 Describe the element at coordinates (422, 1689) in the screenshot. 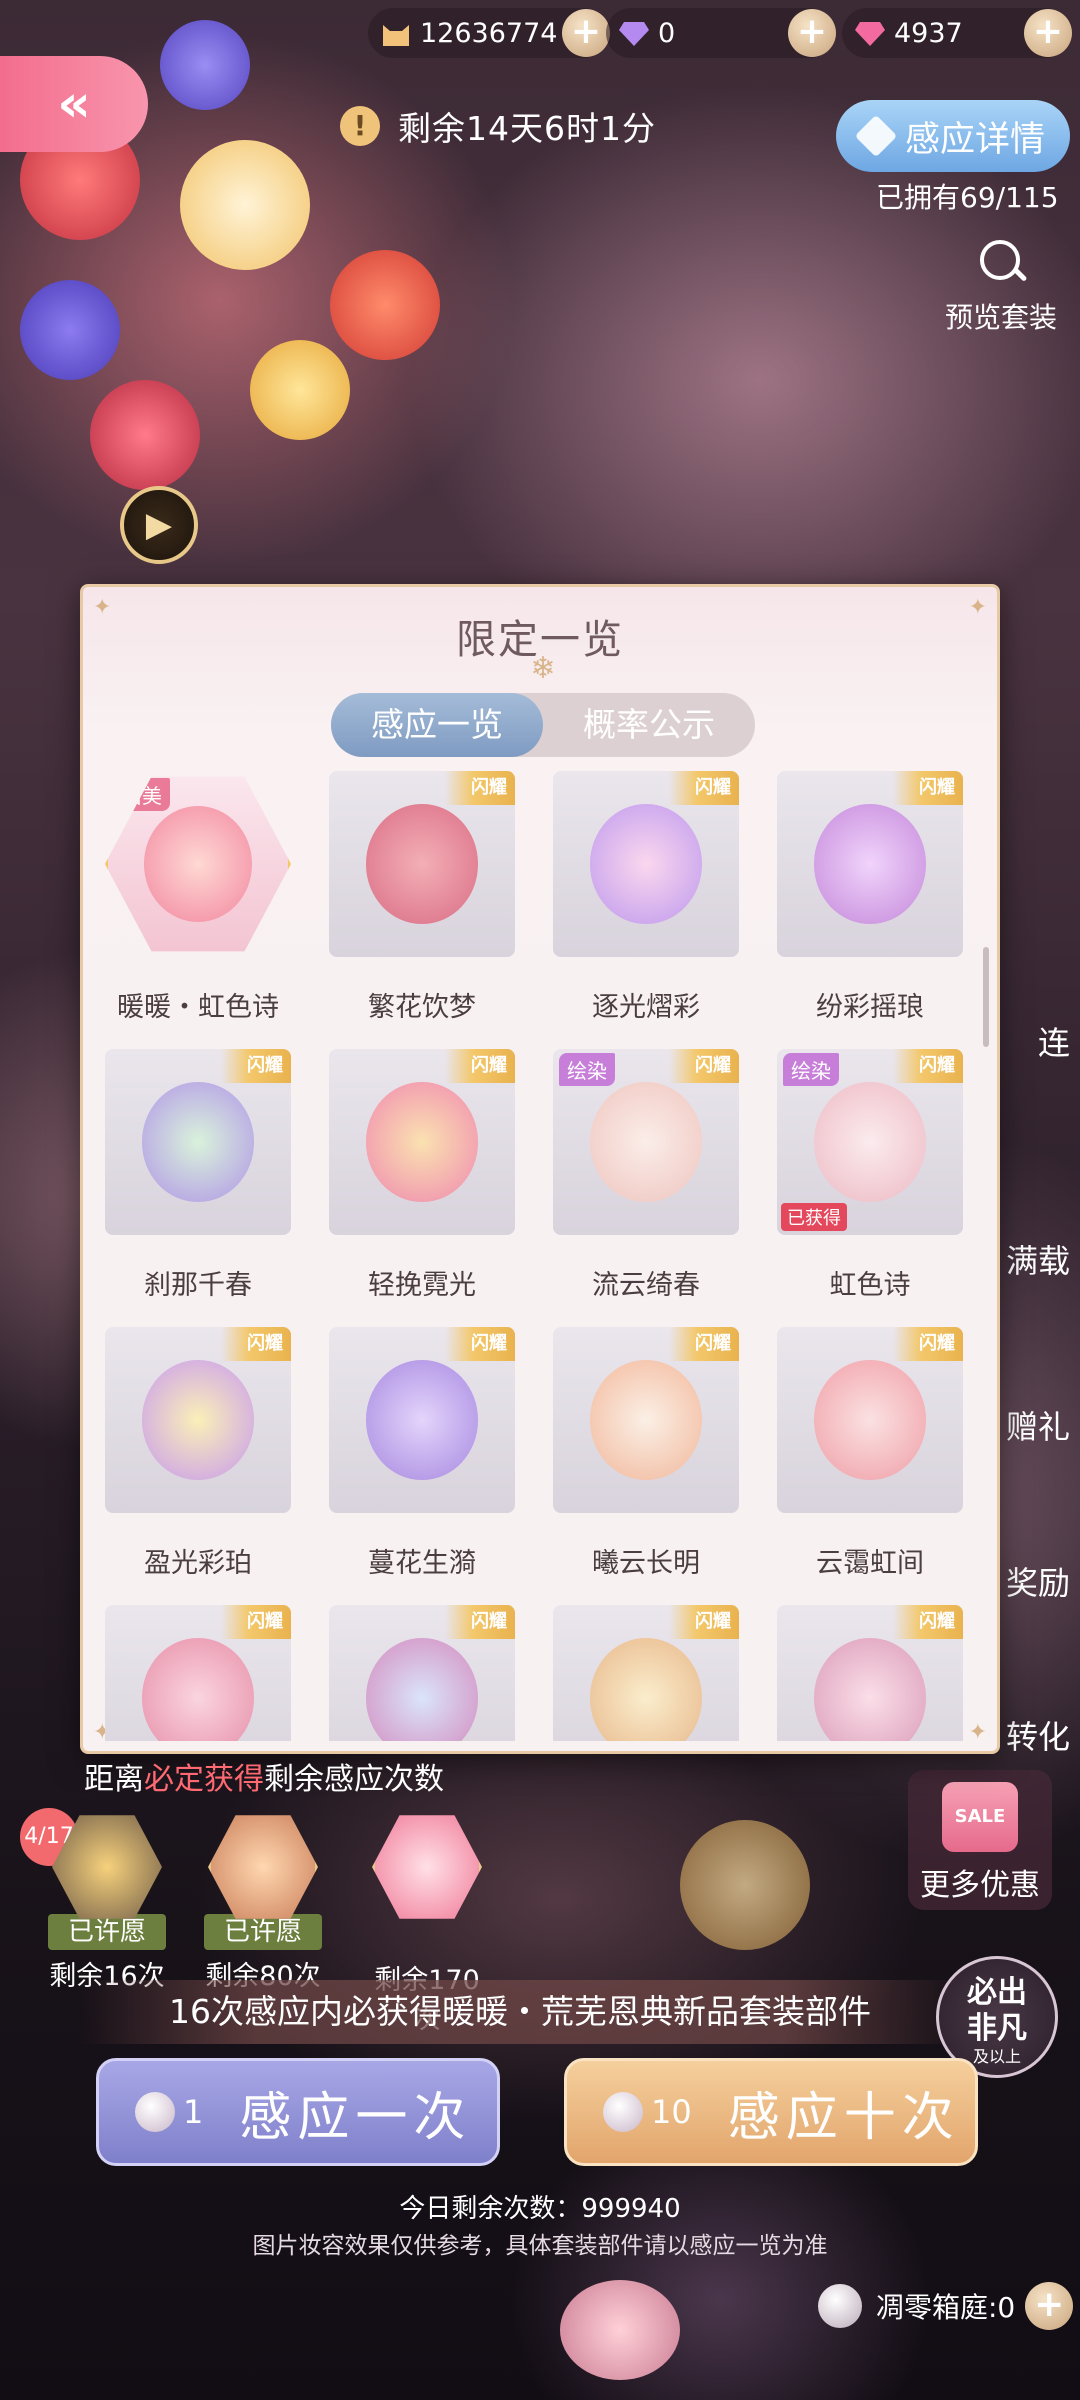

I see `orb-art` at that location.